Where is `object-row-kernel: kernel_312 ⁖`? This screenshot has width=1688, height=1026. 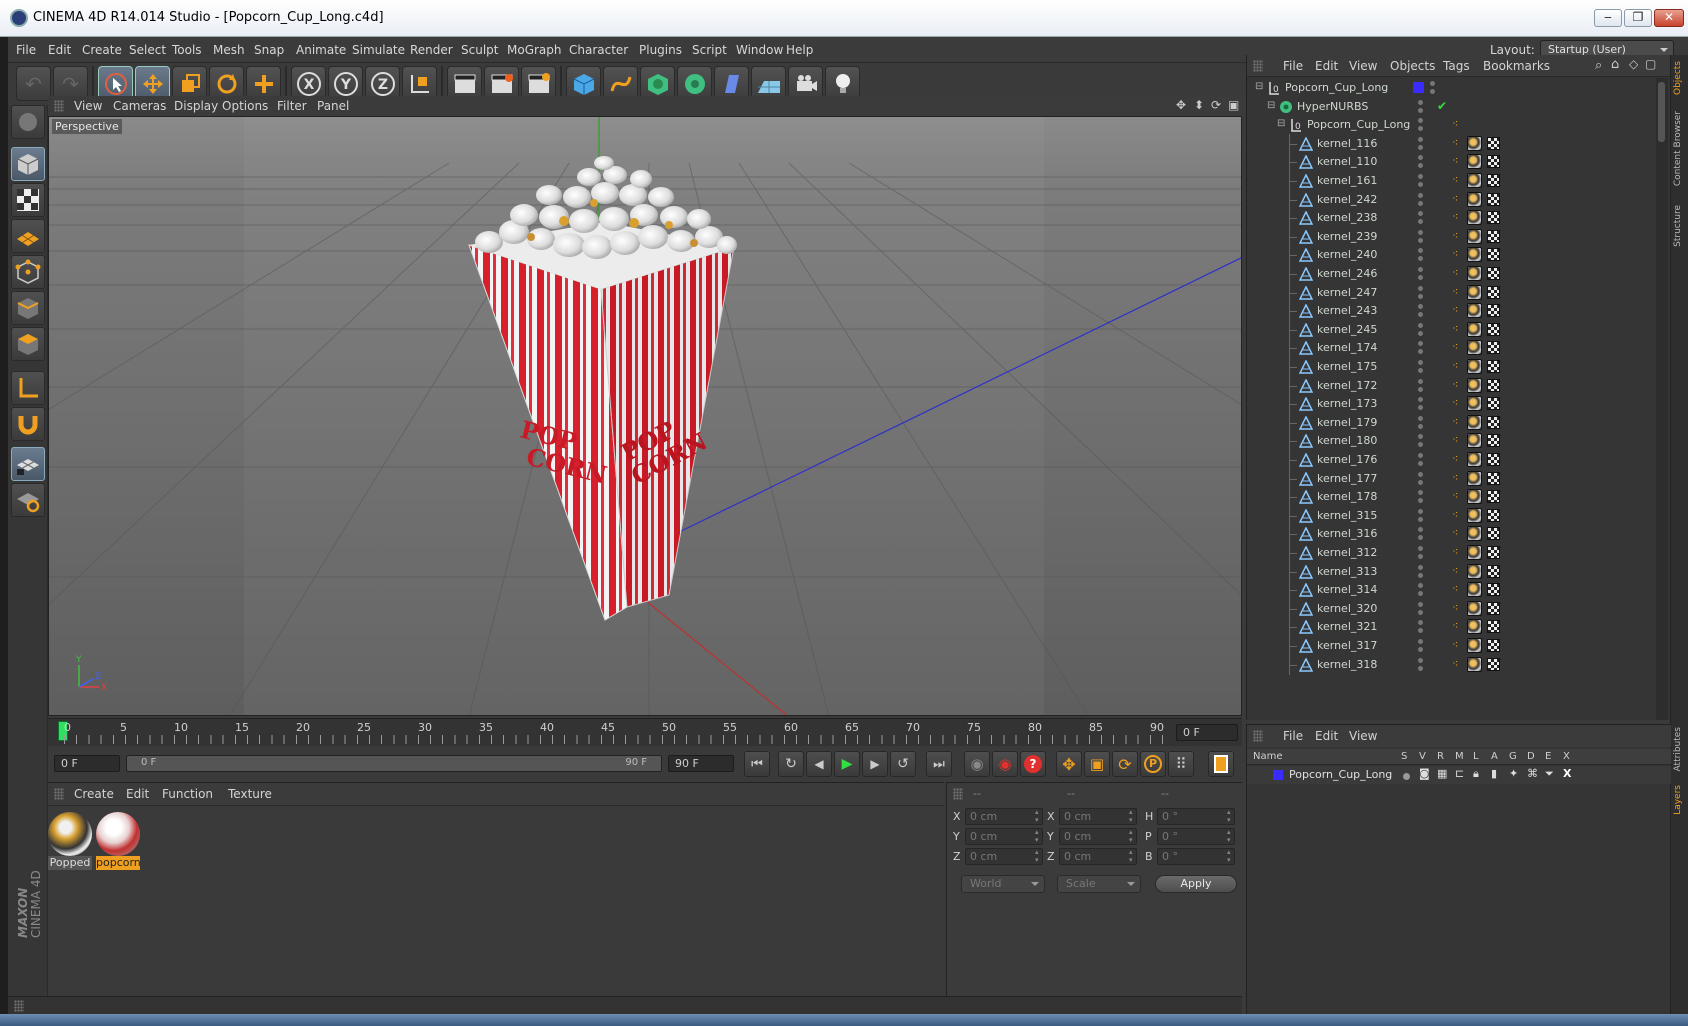 object-row-kernel: kernel_312 ⁖ is located at coordinates (1452, 553).